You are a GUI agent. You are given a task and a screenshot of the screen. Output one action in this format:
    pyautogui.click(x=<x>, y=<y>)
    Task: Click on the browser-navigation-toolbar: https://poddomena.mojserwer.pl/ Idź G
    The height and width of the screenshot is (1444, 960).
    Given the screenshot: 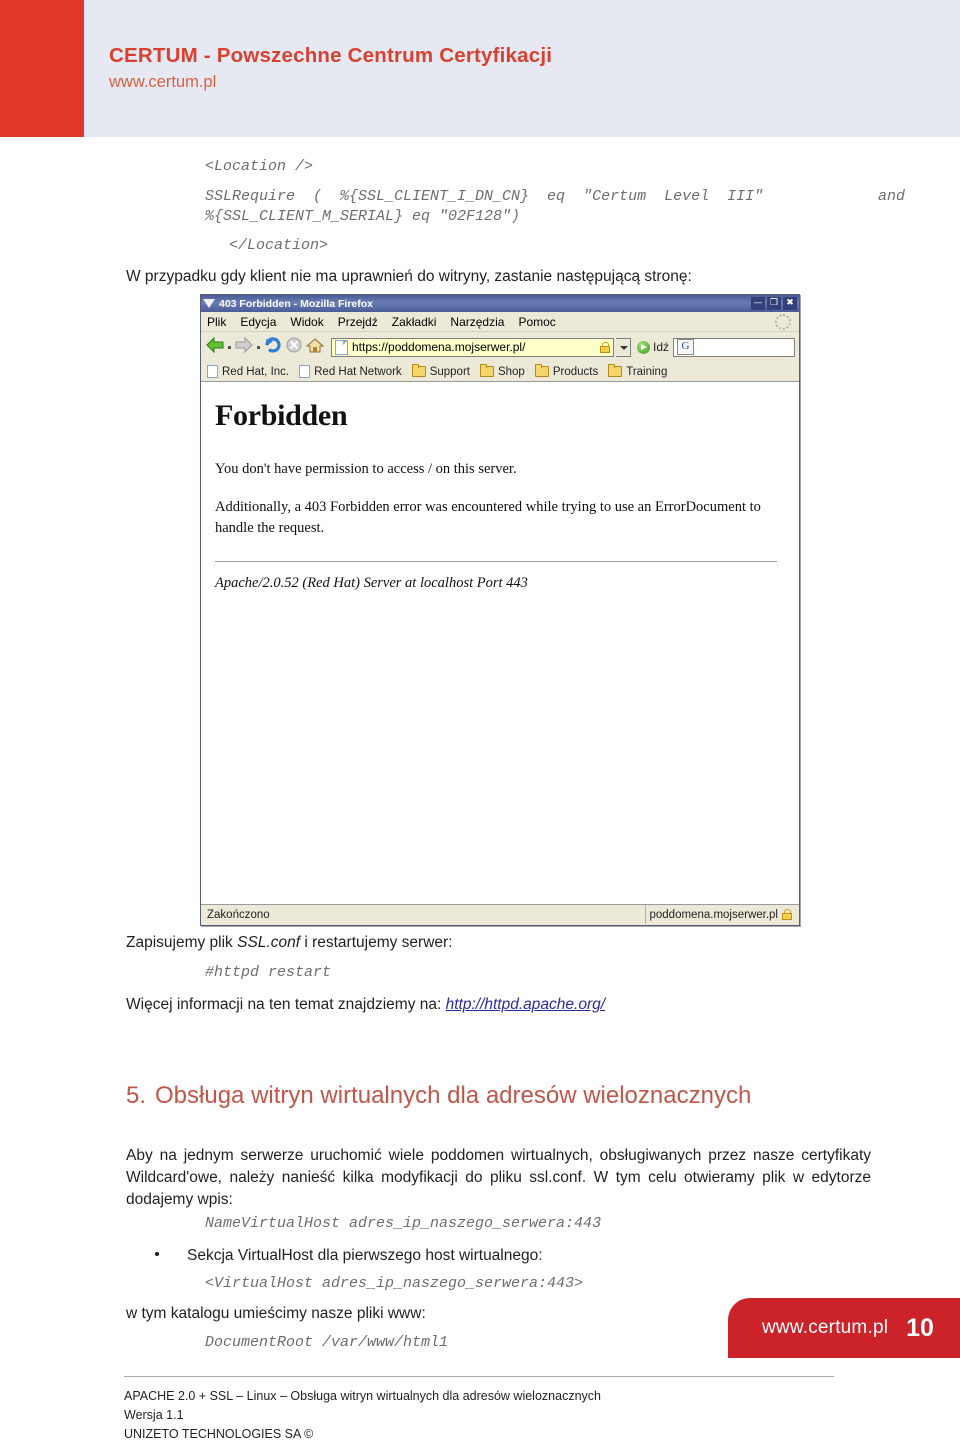 What is the action you would take?
    pyautogui.click(x=500, y=347)
    